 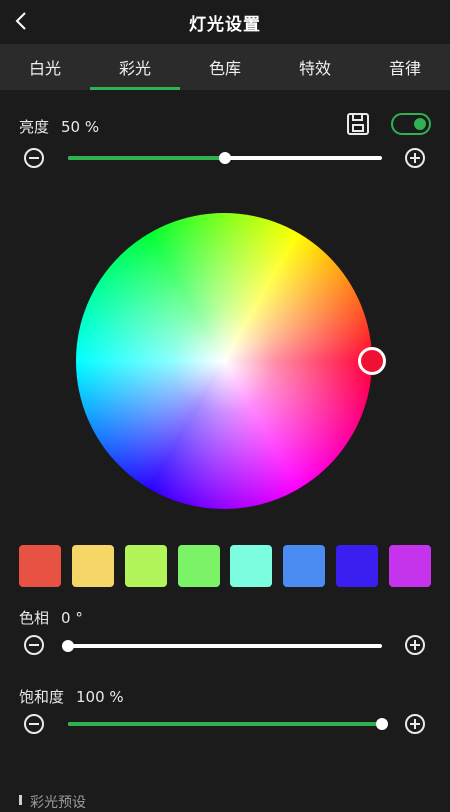 What do you see at coordinates (225, 724) in the screenshot?
I see `saturation-slider-fill` at bounding box center [225, 724].